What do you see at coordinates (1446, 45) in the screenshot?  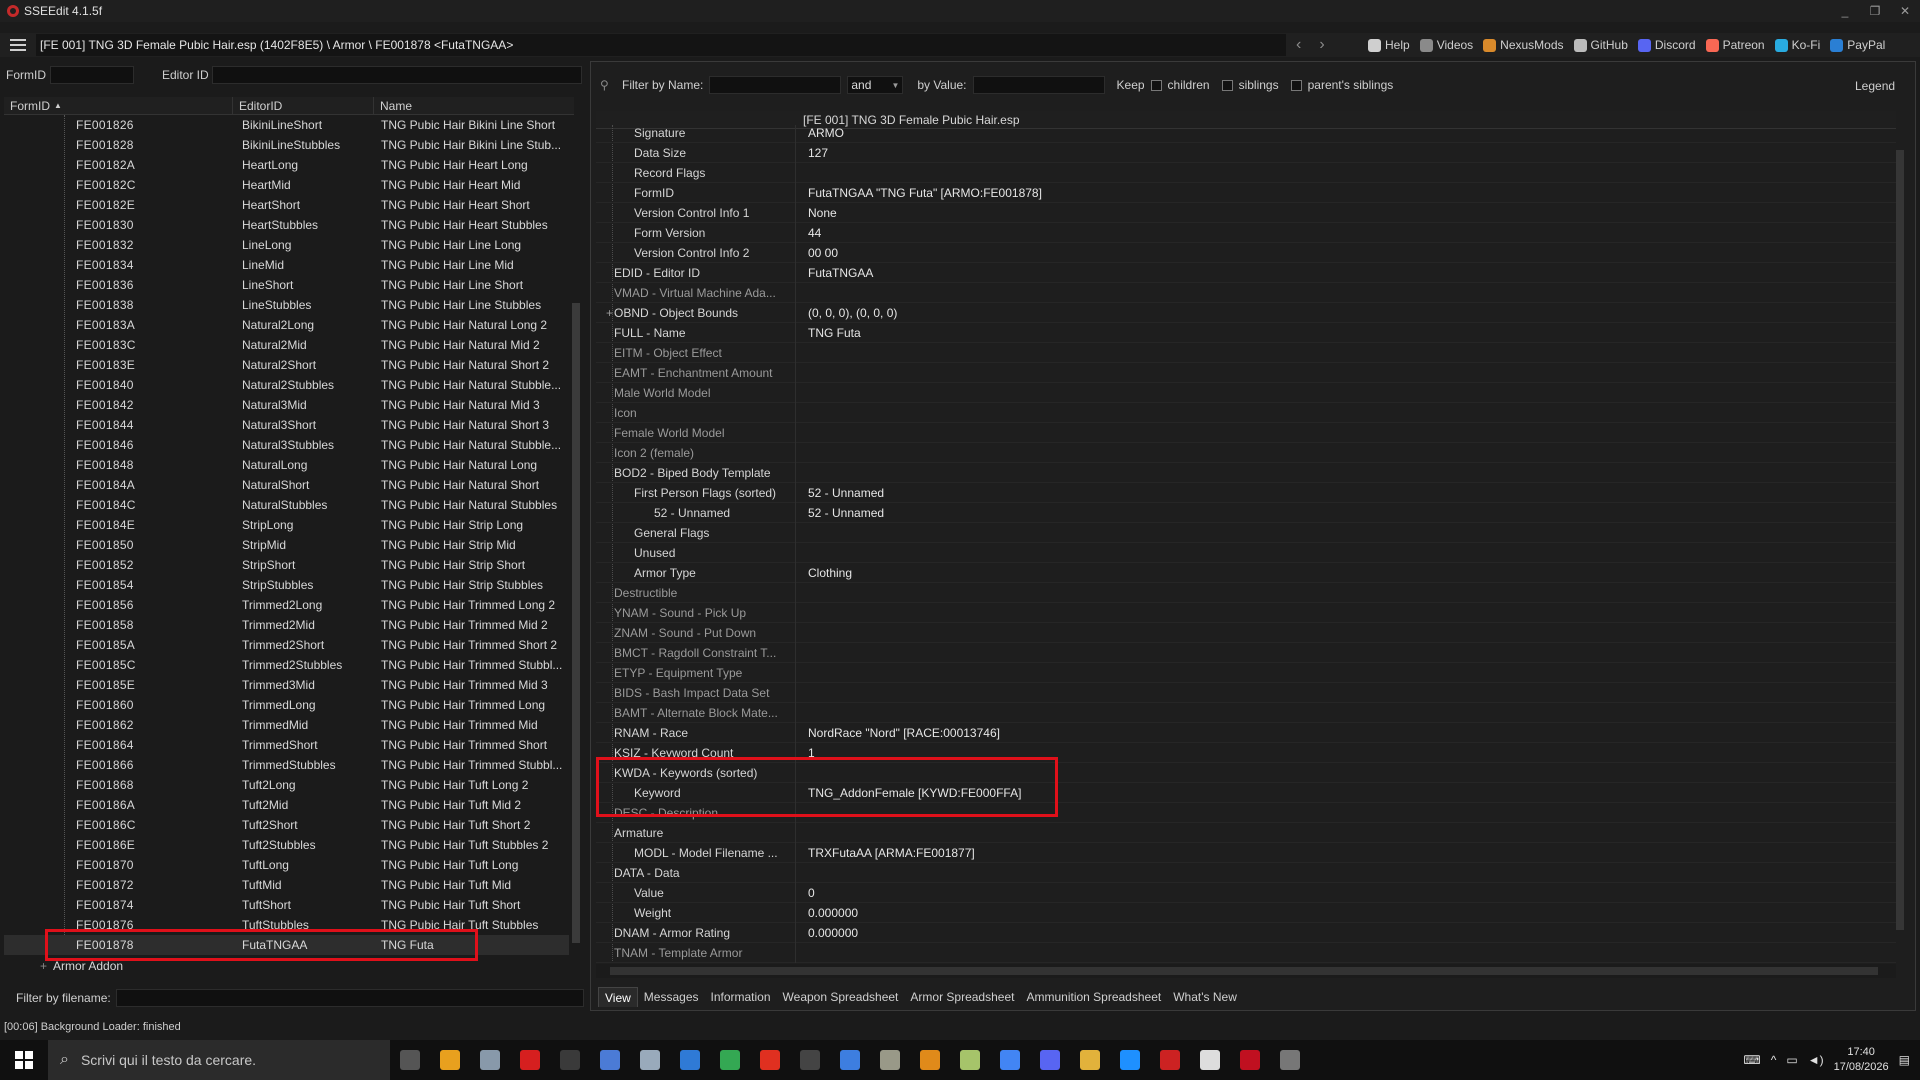 I see `link-videos: Videos` at bounding box center [1446, 45].